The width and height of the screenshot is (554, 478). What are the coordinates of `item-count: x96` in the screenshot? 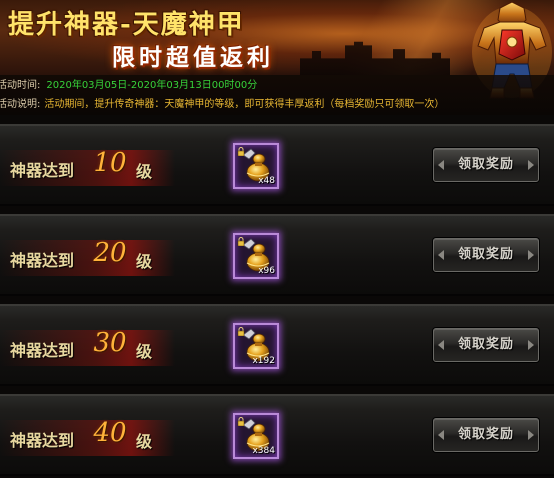 It's located at (266, 271).